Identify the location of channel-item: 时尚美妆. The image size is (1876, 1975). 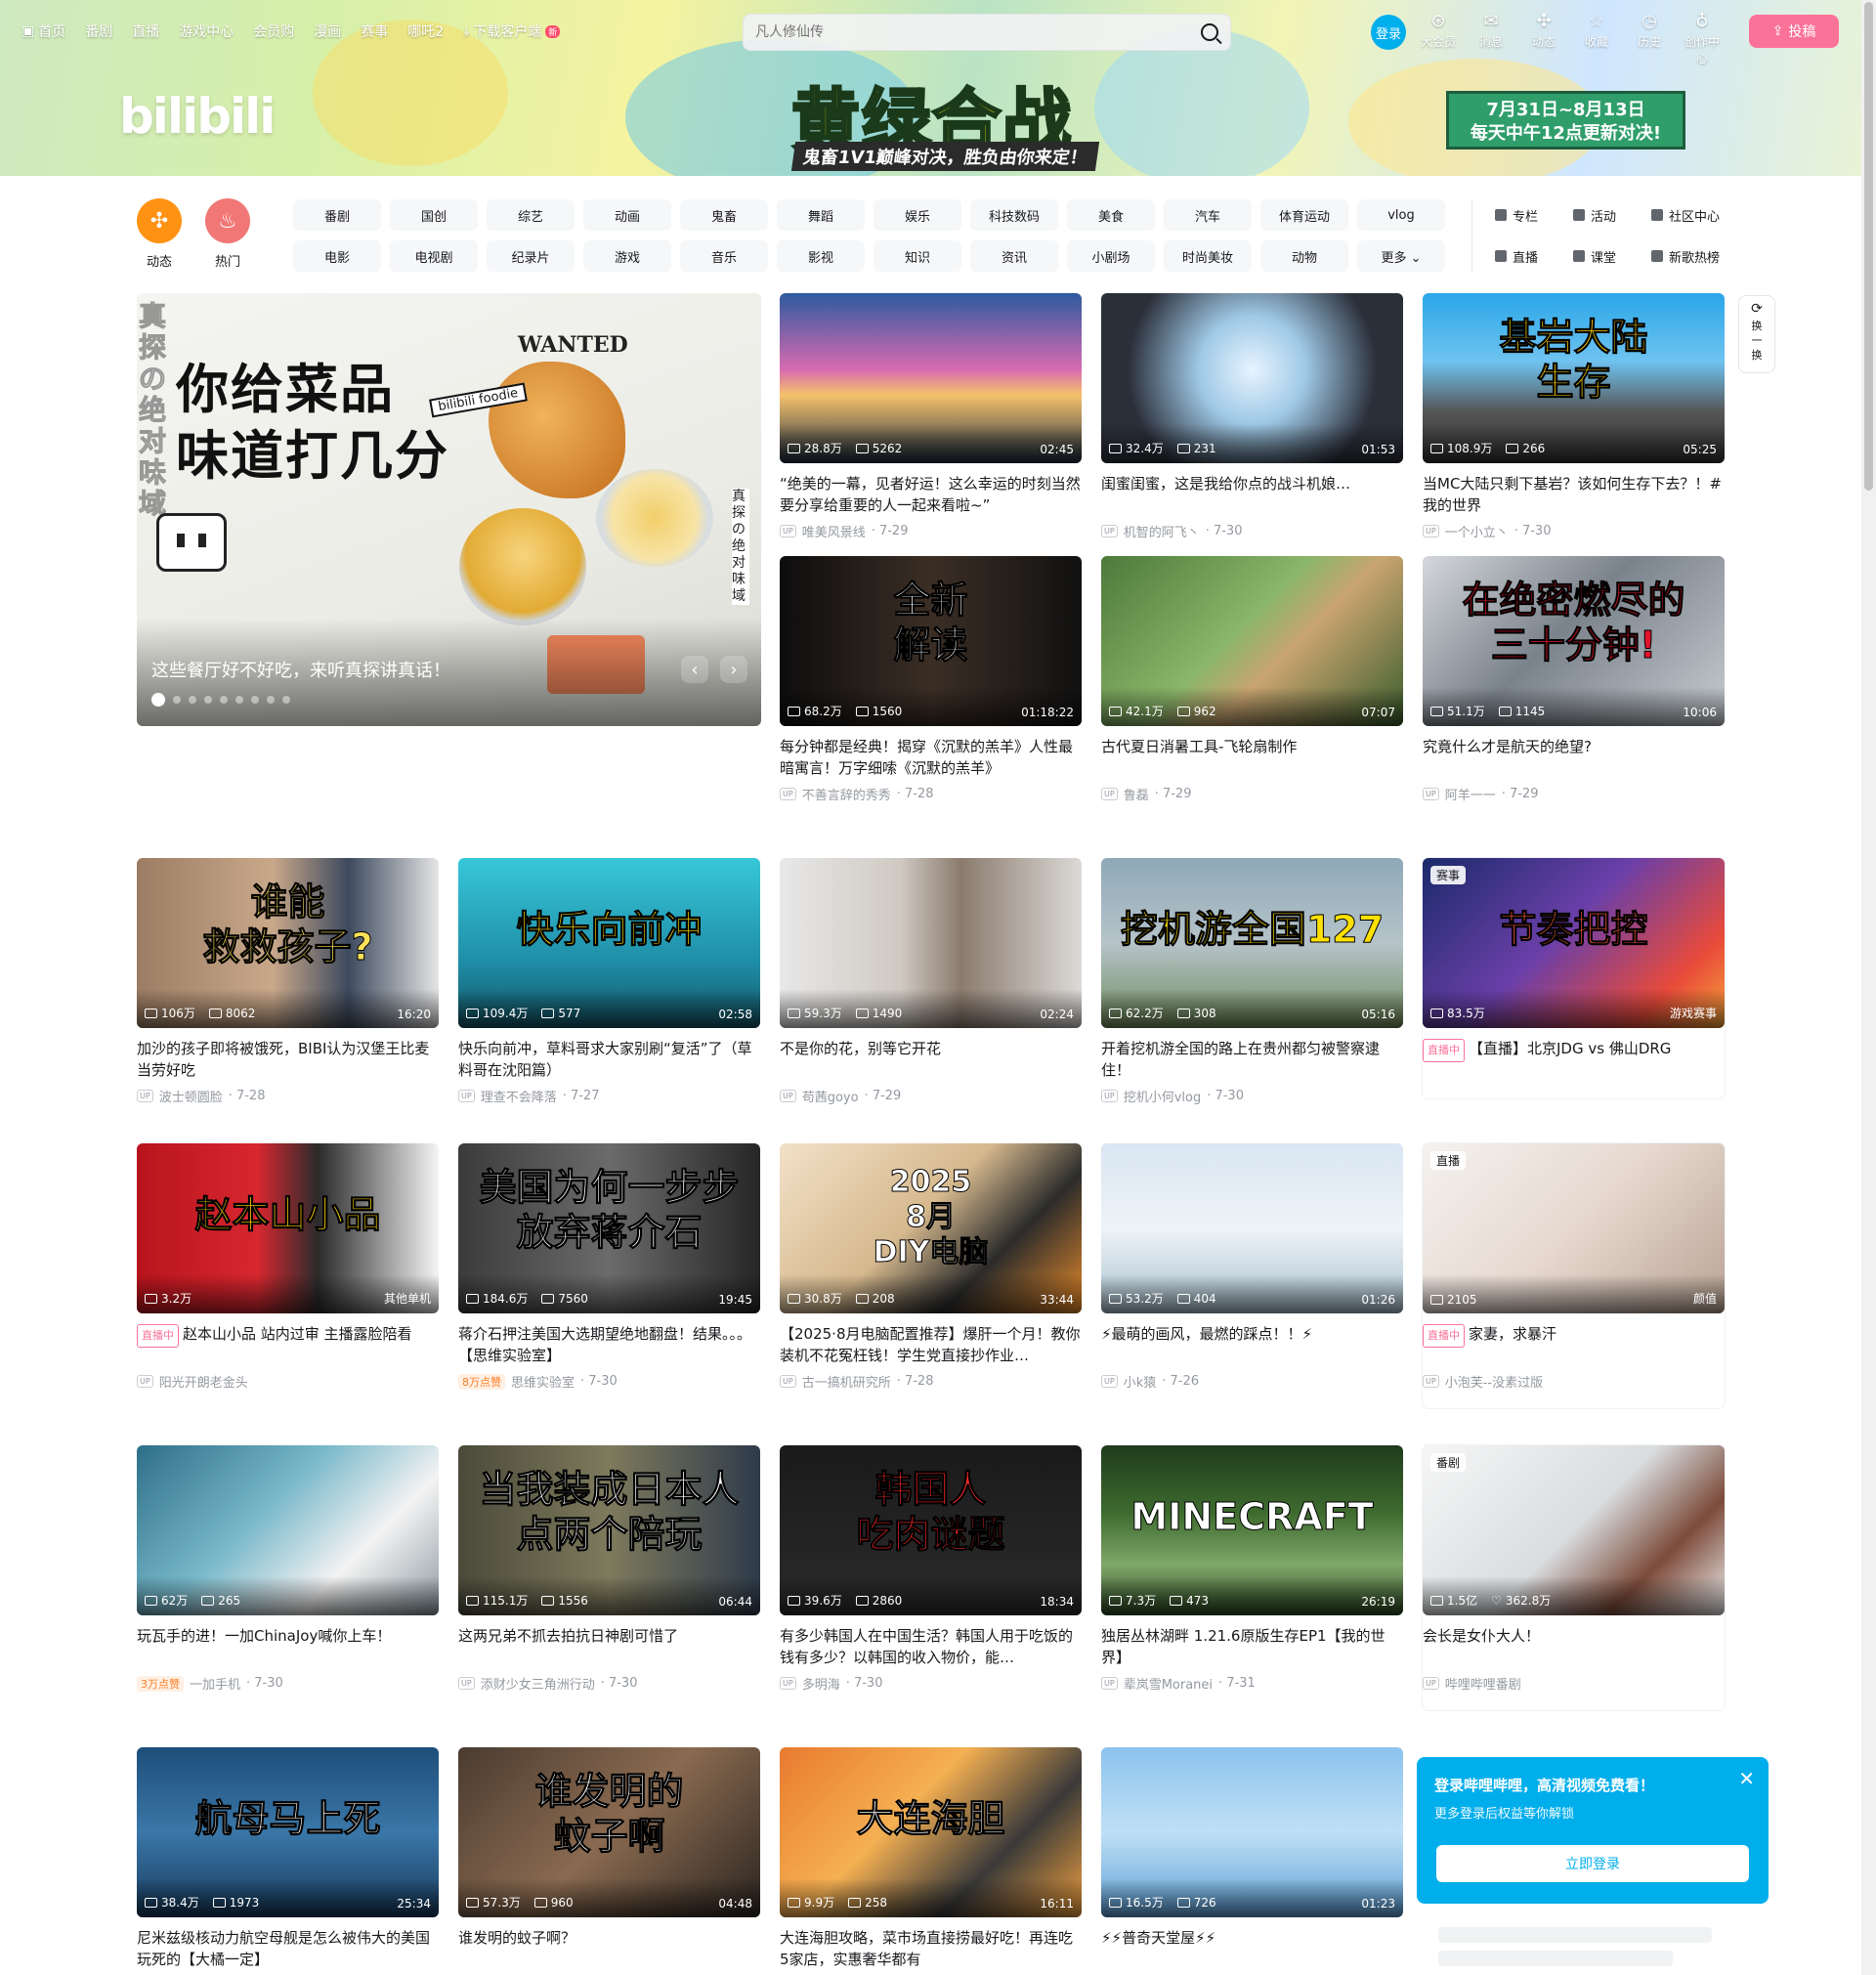
(1208, 256).